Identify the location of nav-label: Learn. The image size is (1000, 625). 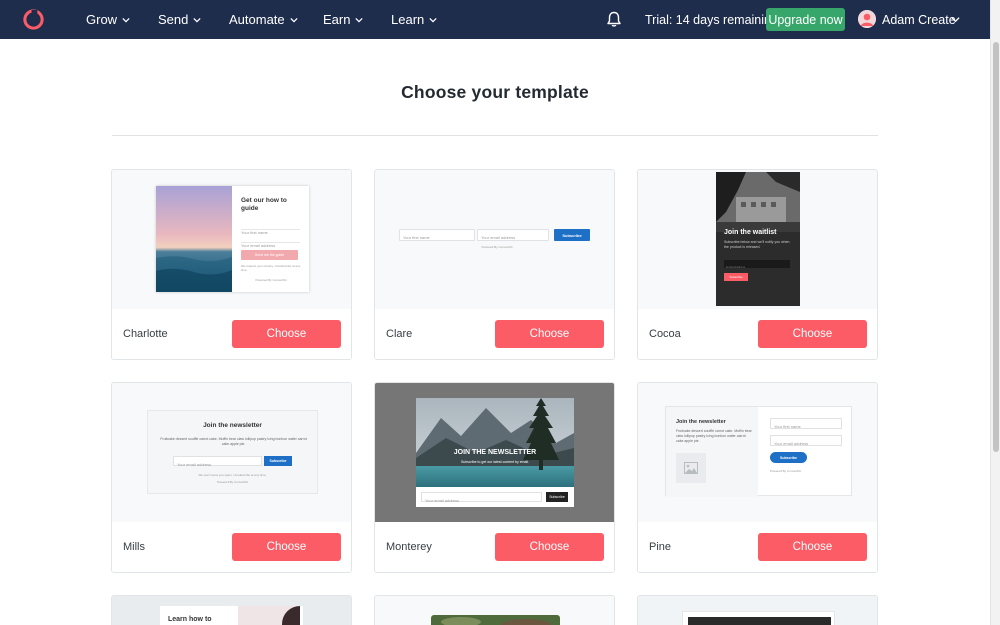
(408, 19).